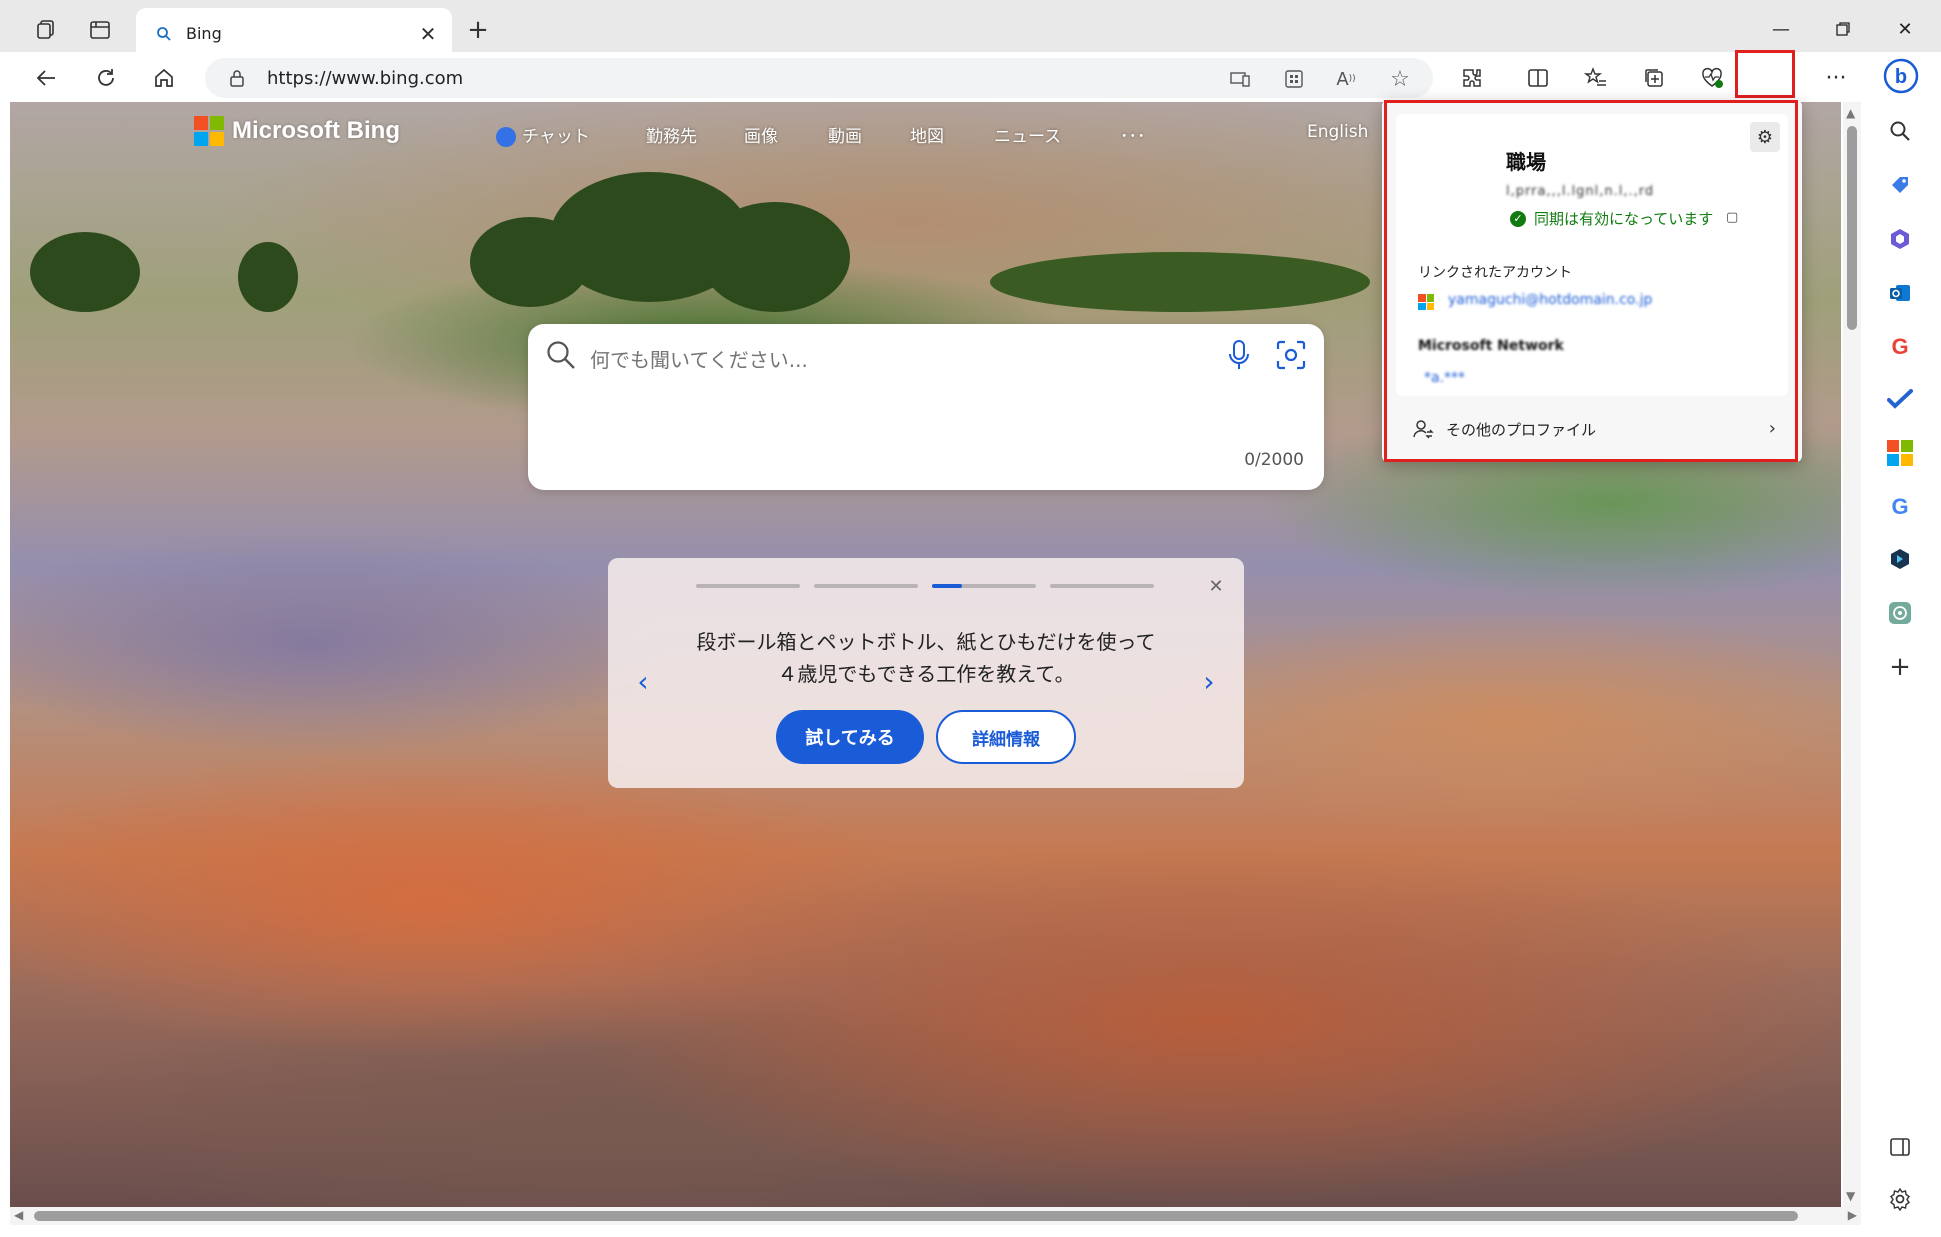 The image size is (1941, 1237). Describe the element at coordinates (916, 1216) in the screenshot. I see `horizontal-scroll-thumb` at that location.